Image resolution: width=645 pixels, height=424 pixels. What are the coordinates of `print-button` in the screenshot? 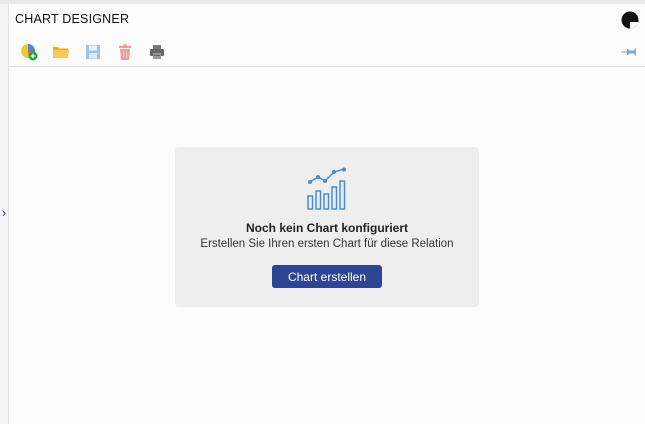 It's located at (157, 52).